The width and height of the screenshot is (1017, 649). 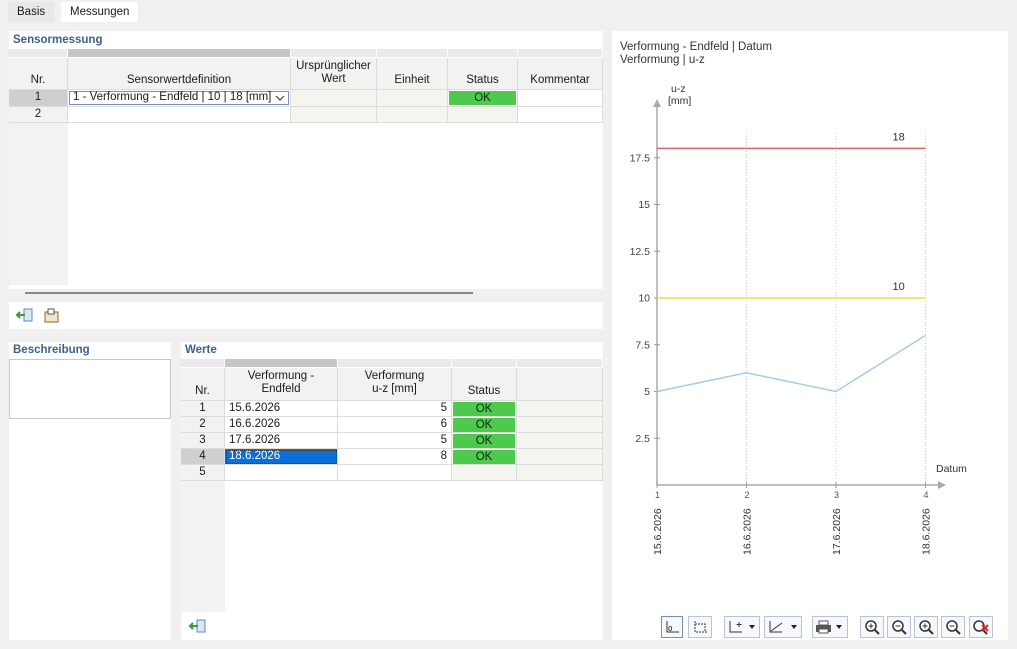 What do you see at coordinates (31, 12) in the screenshot?
I see `tab-basis: Basis` at bounding box center [31, 12].